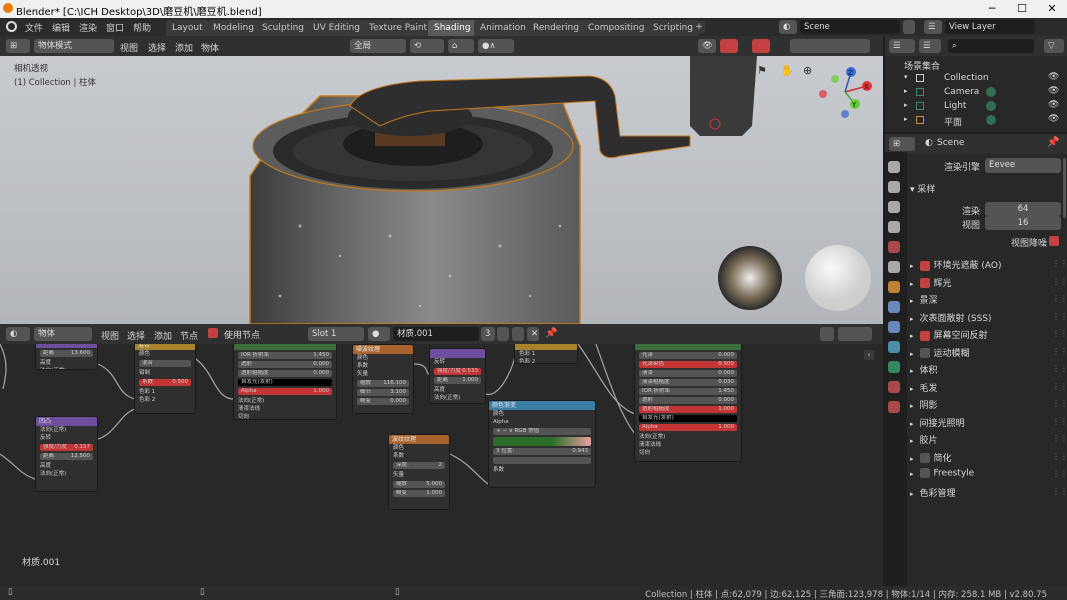  I want to click on menu-1: 编辑, so click(61, 27).